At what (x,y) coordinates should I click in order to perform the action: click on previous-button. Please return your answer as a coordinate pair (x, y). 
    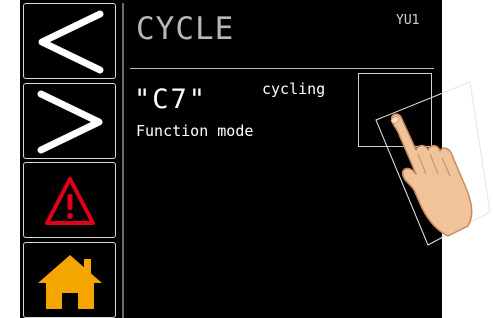
    Looking at the image, I should click on (69, 41).